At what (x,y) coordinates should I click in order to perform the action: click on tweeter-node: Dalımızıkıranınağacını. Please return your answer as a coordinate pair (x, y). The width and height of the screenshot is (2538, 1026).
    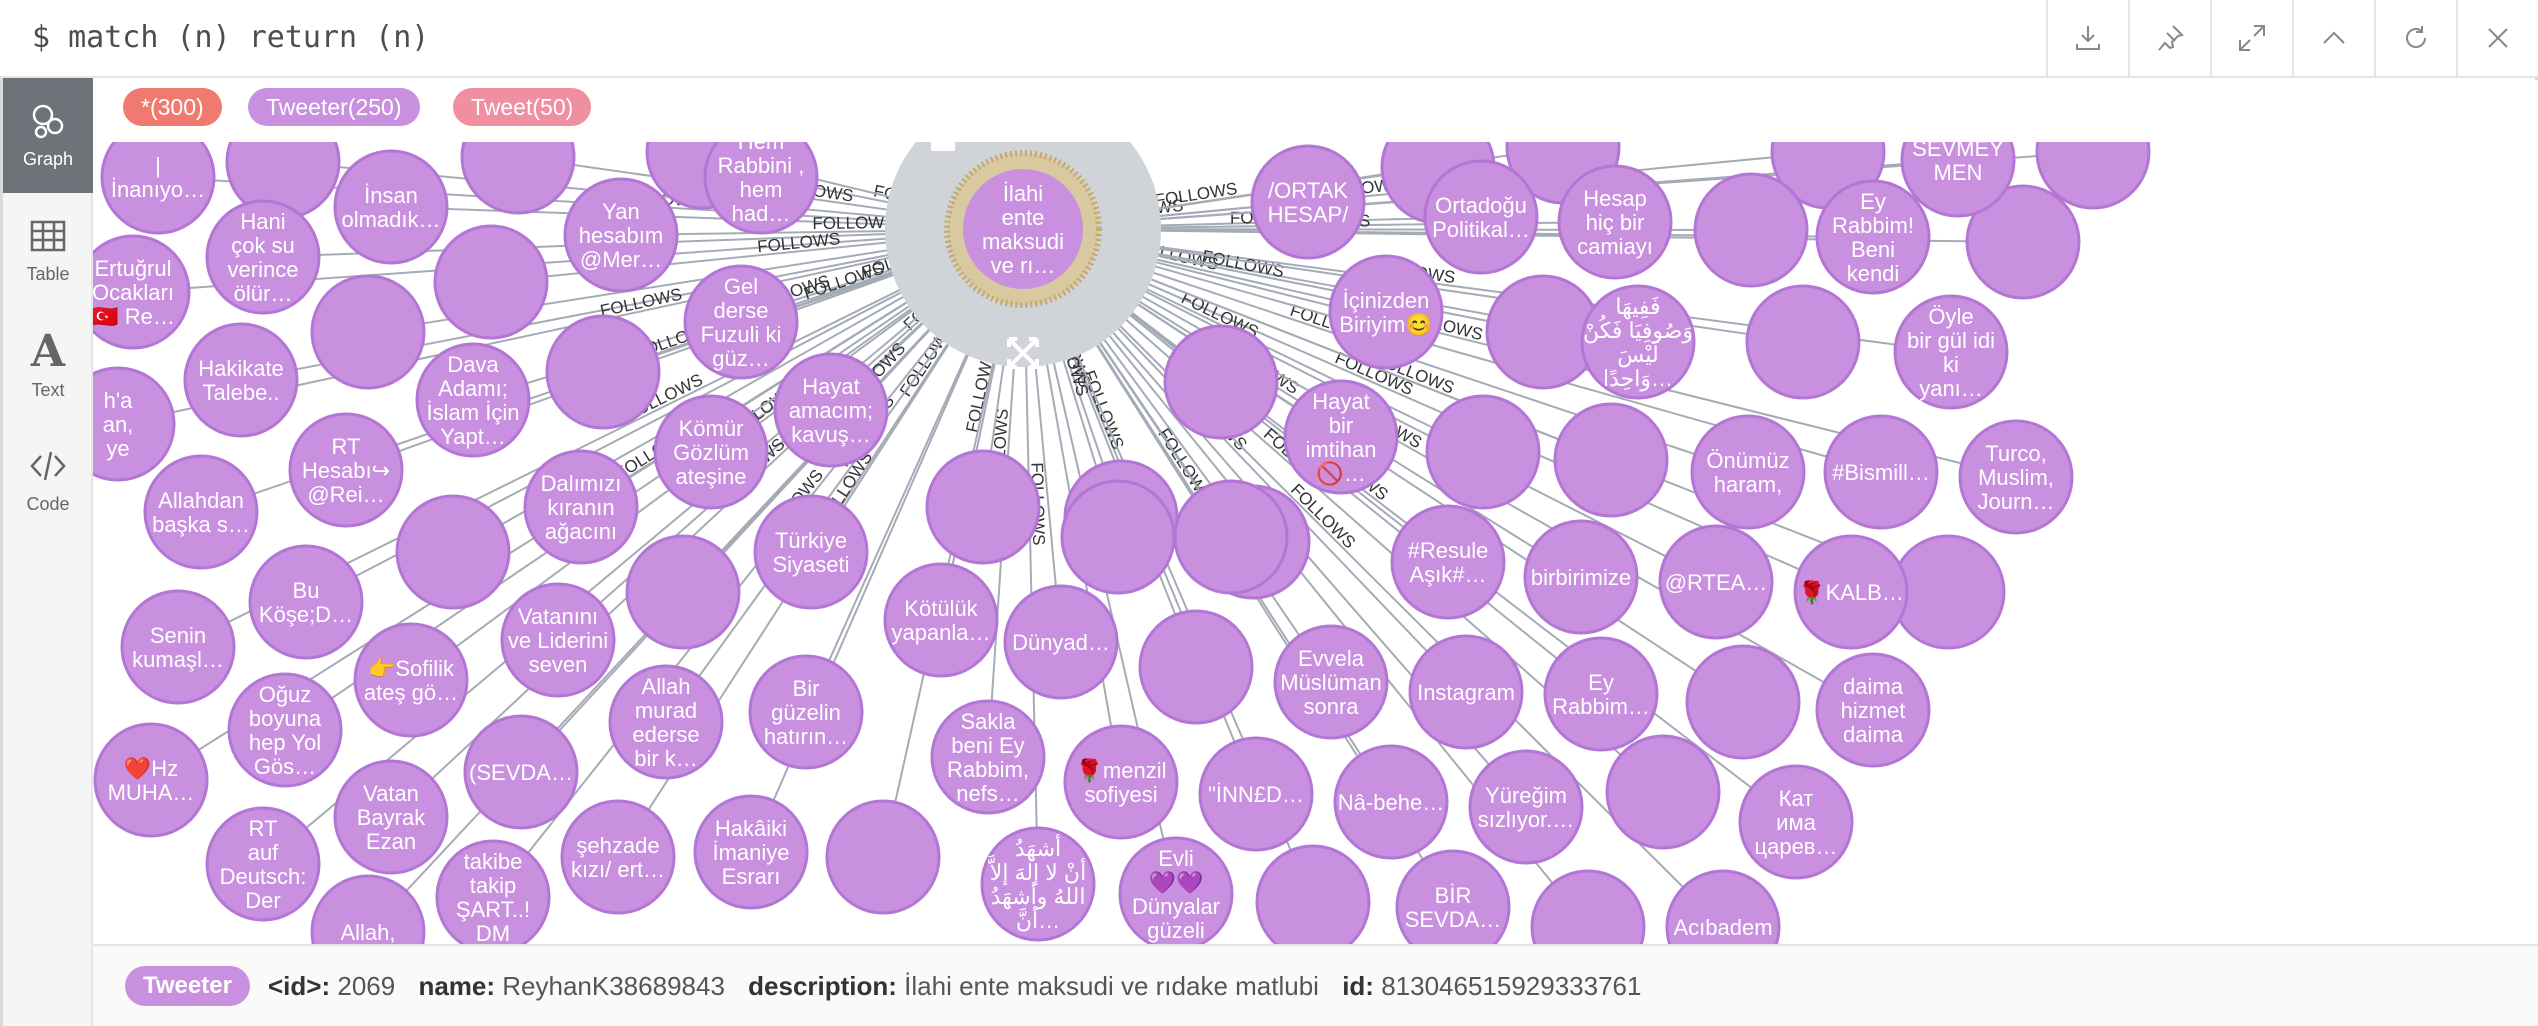
    Looking at the image, I should click on (581, 507).